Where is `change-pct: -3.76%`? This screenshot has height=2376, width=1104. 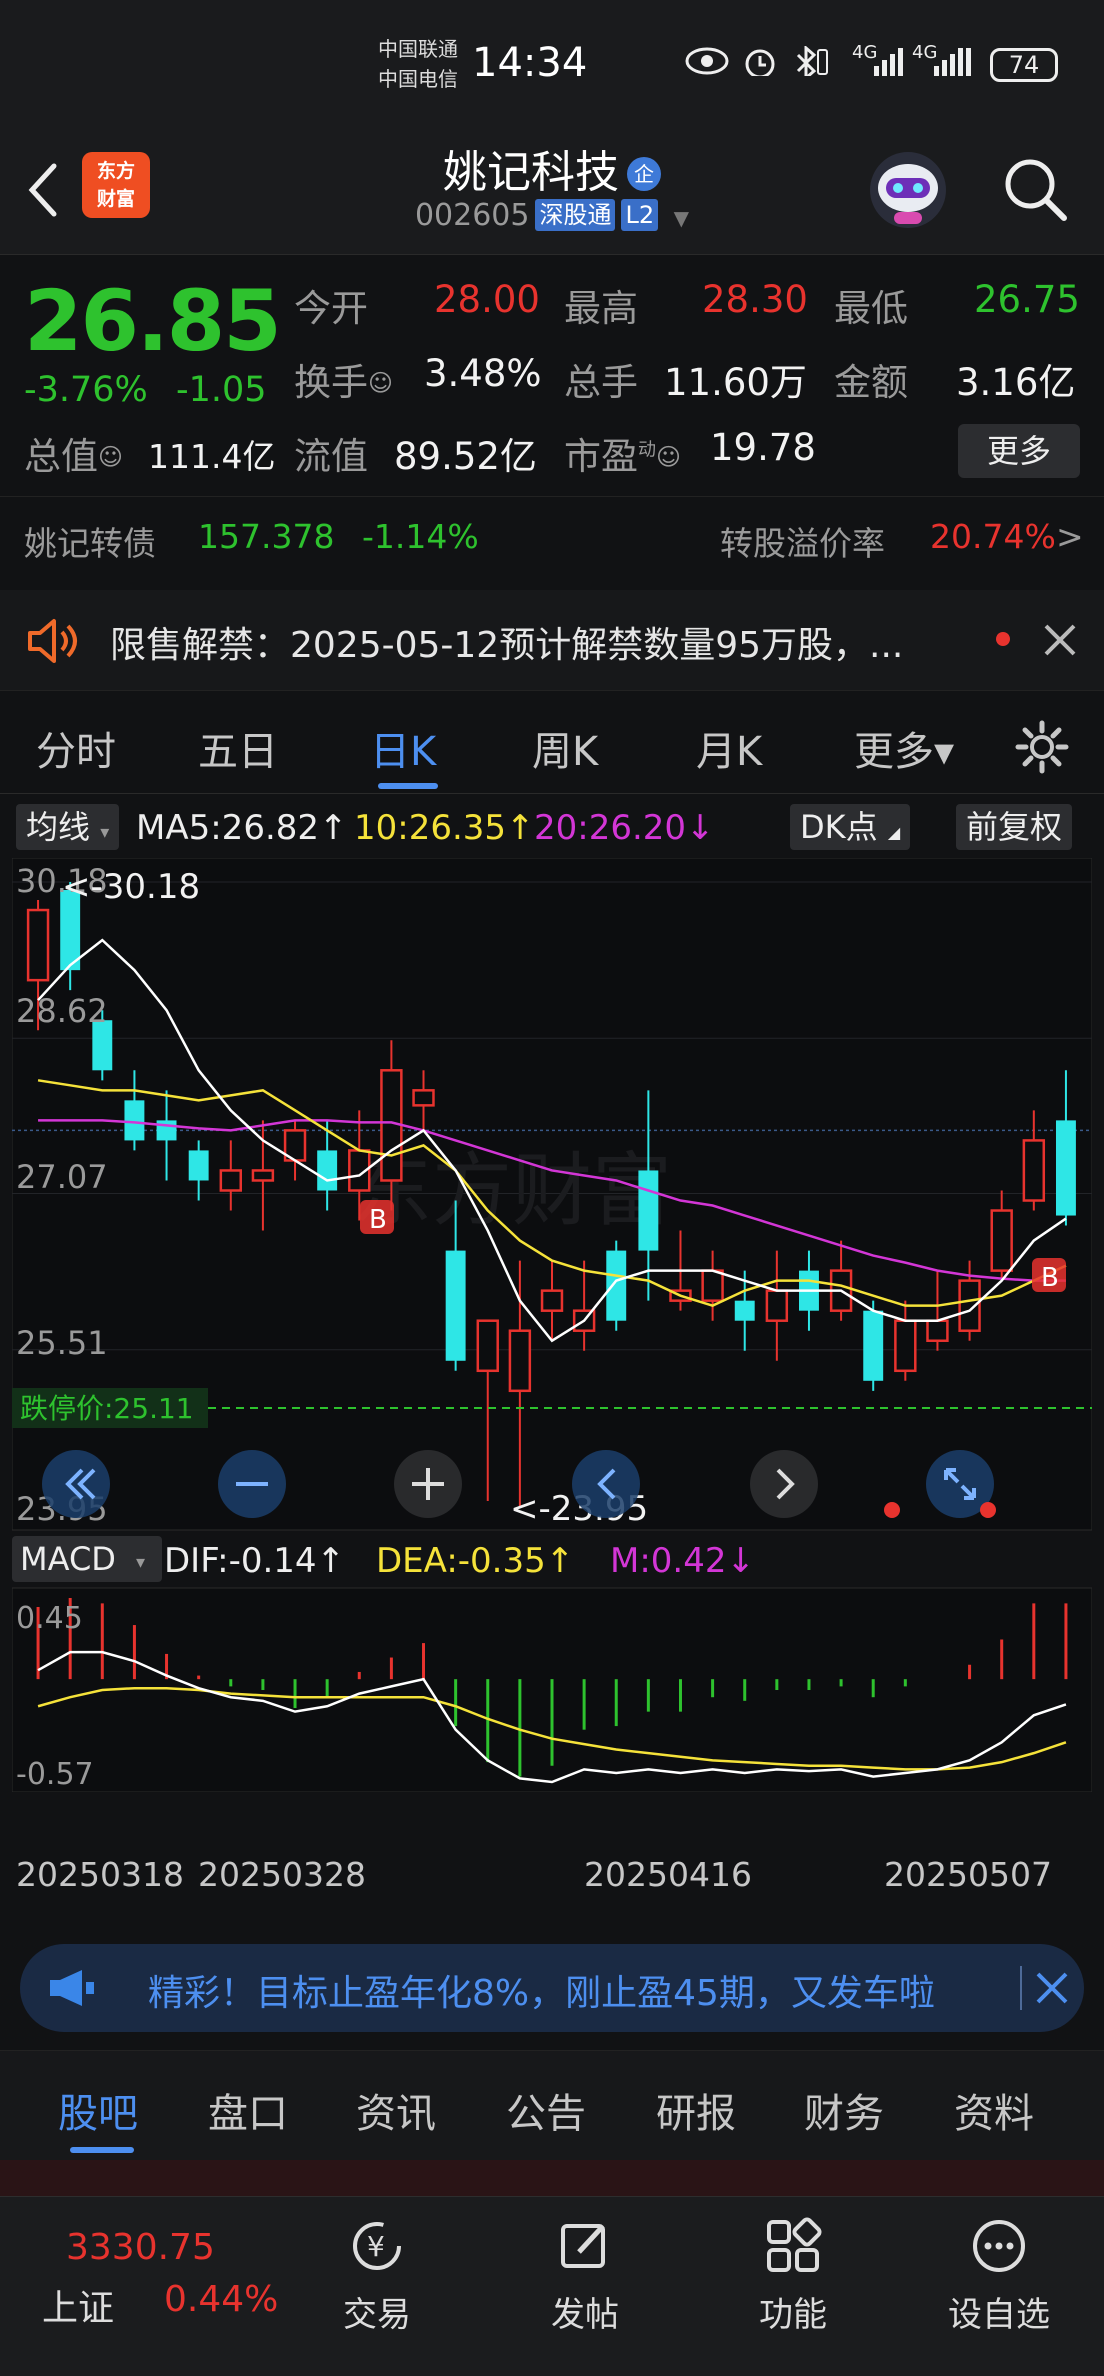
change-pct: -3.76% is located at coordinates (86, 390).